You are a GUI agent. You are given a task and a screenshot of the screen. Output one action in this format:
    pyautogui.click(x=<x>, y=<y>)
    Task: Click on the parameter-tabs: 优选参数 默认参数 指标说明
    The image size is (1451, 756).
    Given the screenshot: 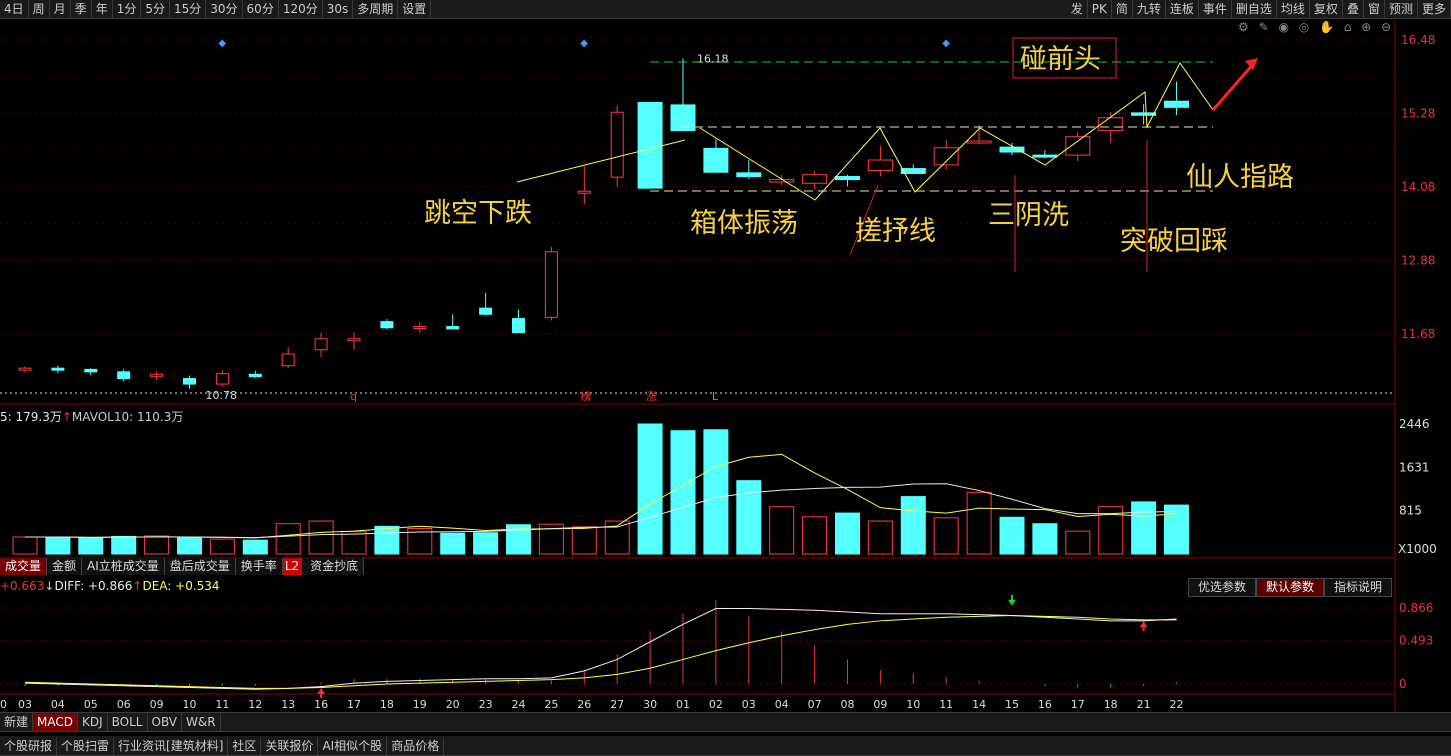 What is the action you would take?
    pyautogui.click(x=1290, y=587)
    